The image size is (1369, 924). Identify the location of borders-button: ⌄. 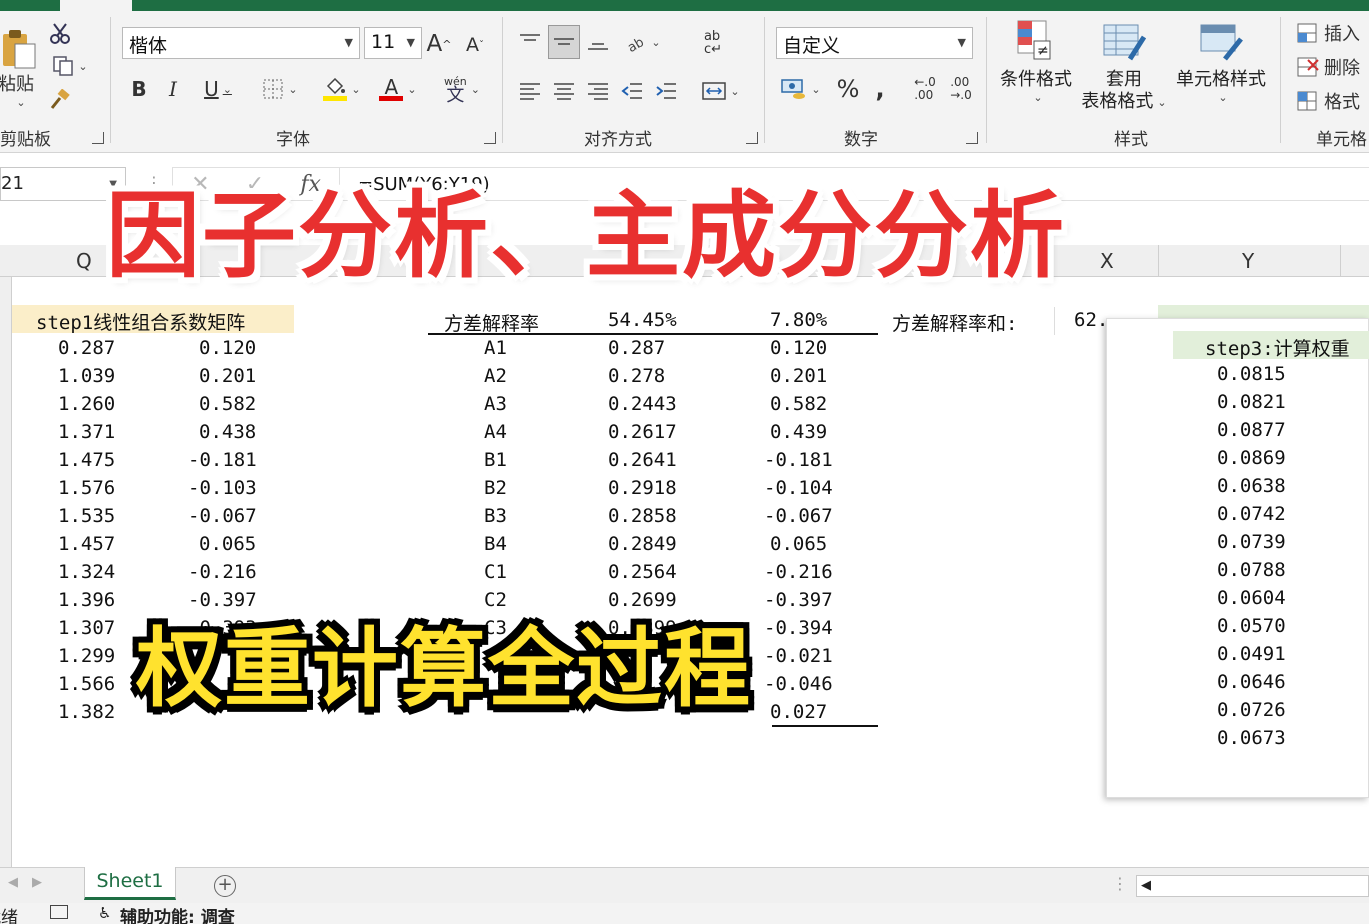
(280, 89).